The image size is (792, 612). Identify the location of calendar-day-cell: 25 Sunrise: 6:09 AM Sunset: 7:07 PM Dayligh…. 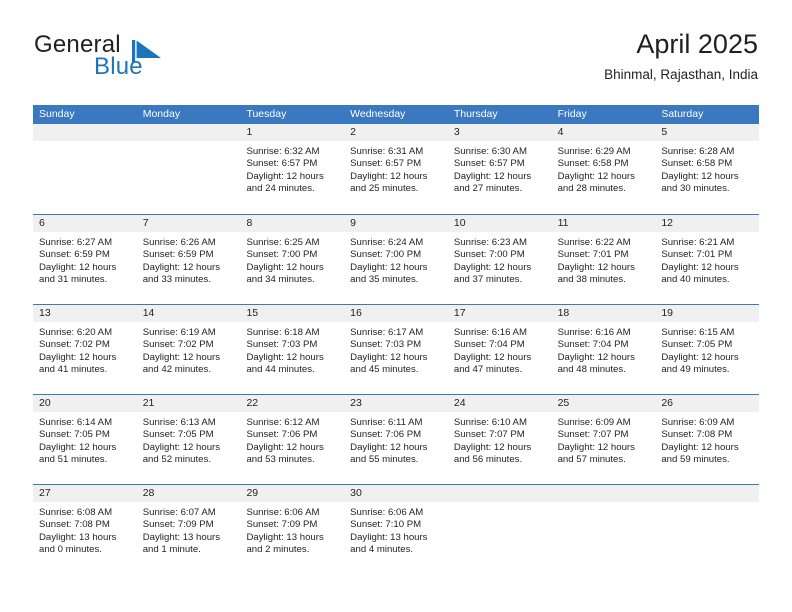
(603, 439).